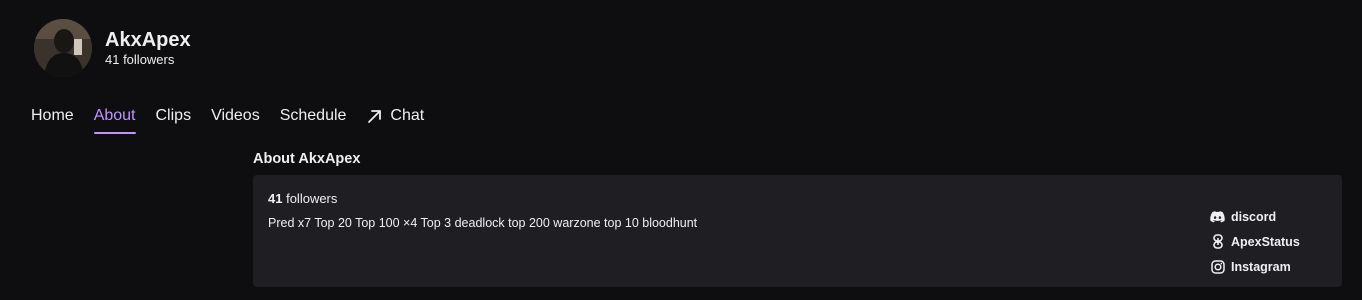 The image size is (1362, 300). I want to click on follower-count: 41 followers, so click(140, 59).